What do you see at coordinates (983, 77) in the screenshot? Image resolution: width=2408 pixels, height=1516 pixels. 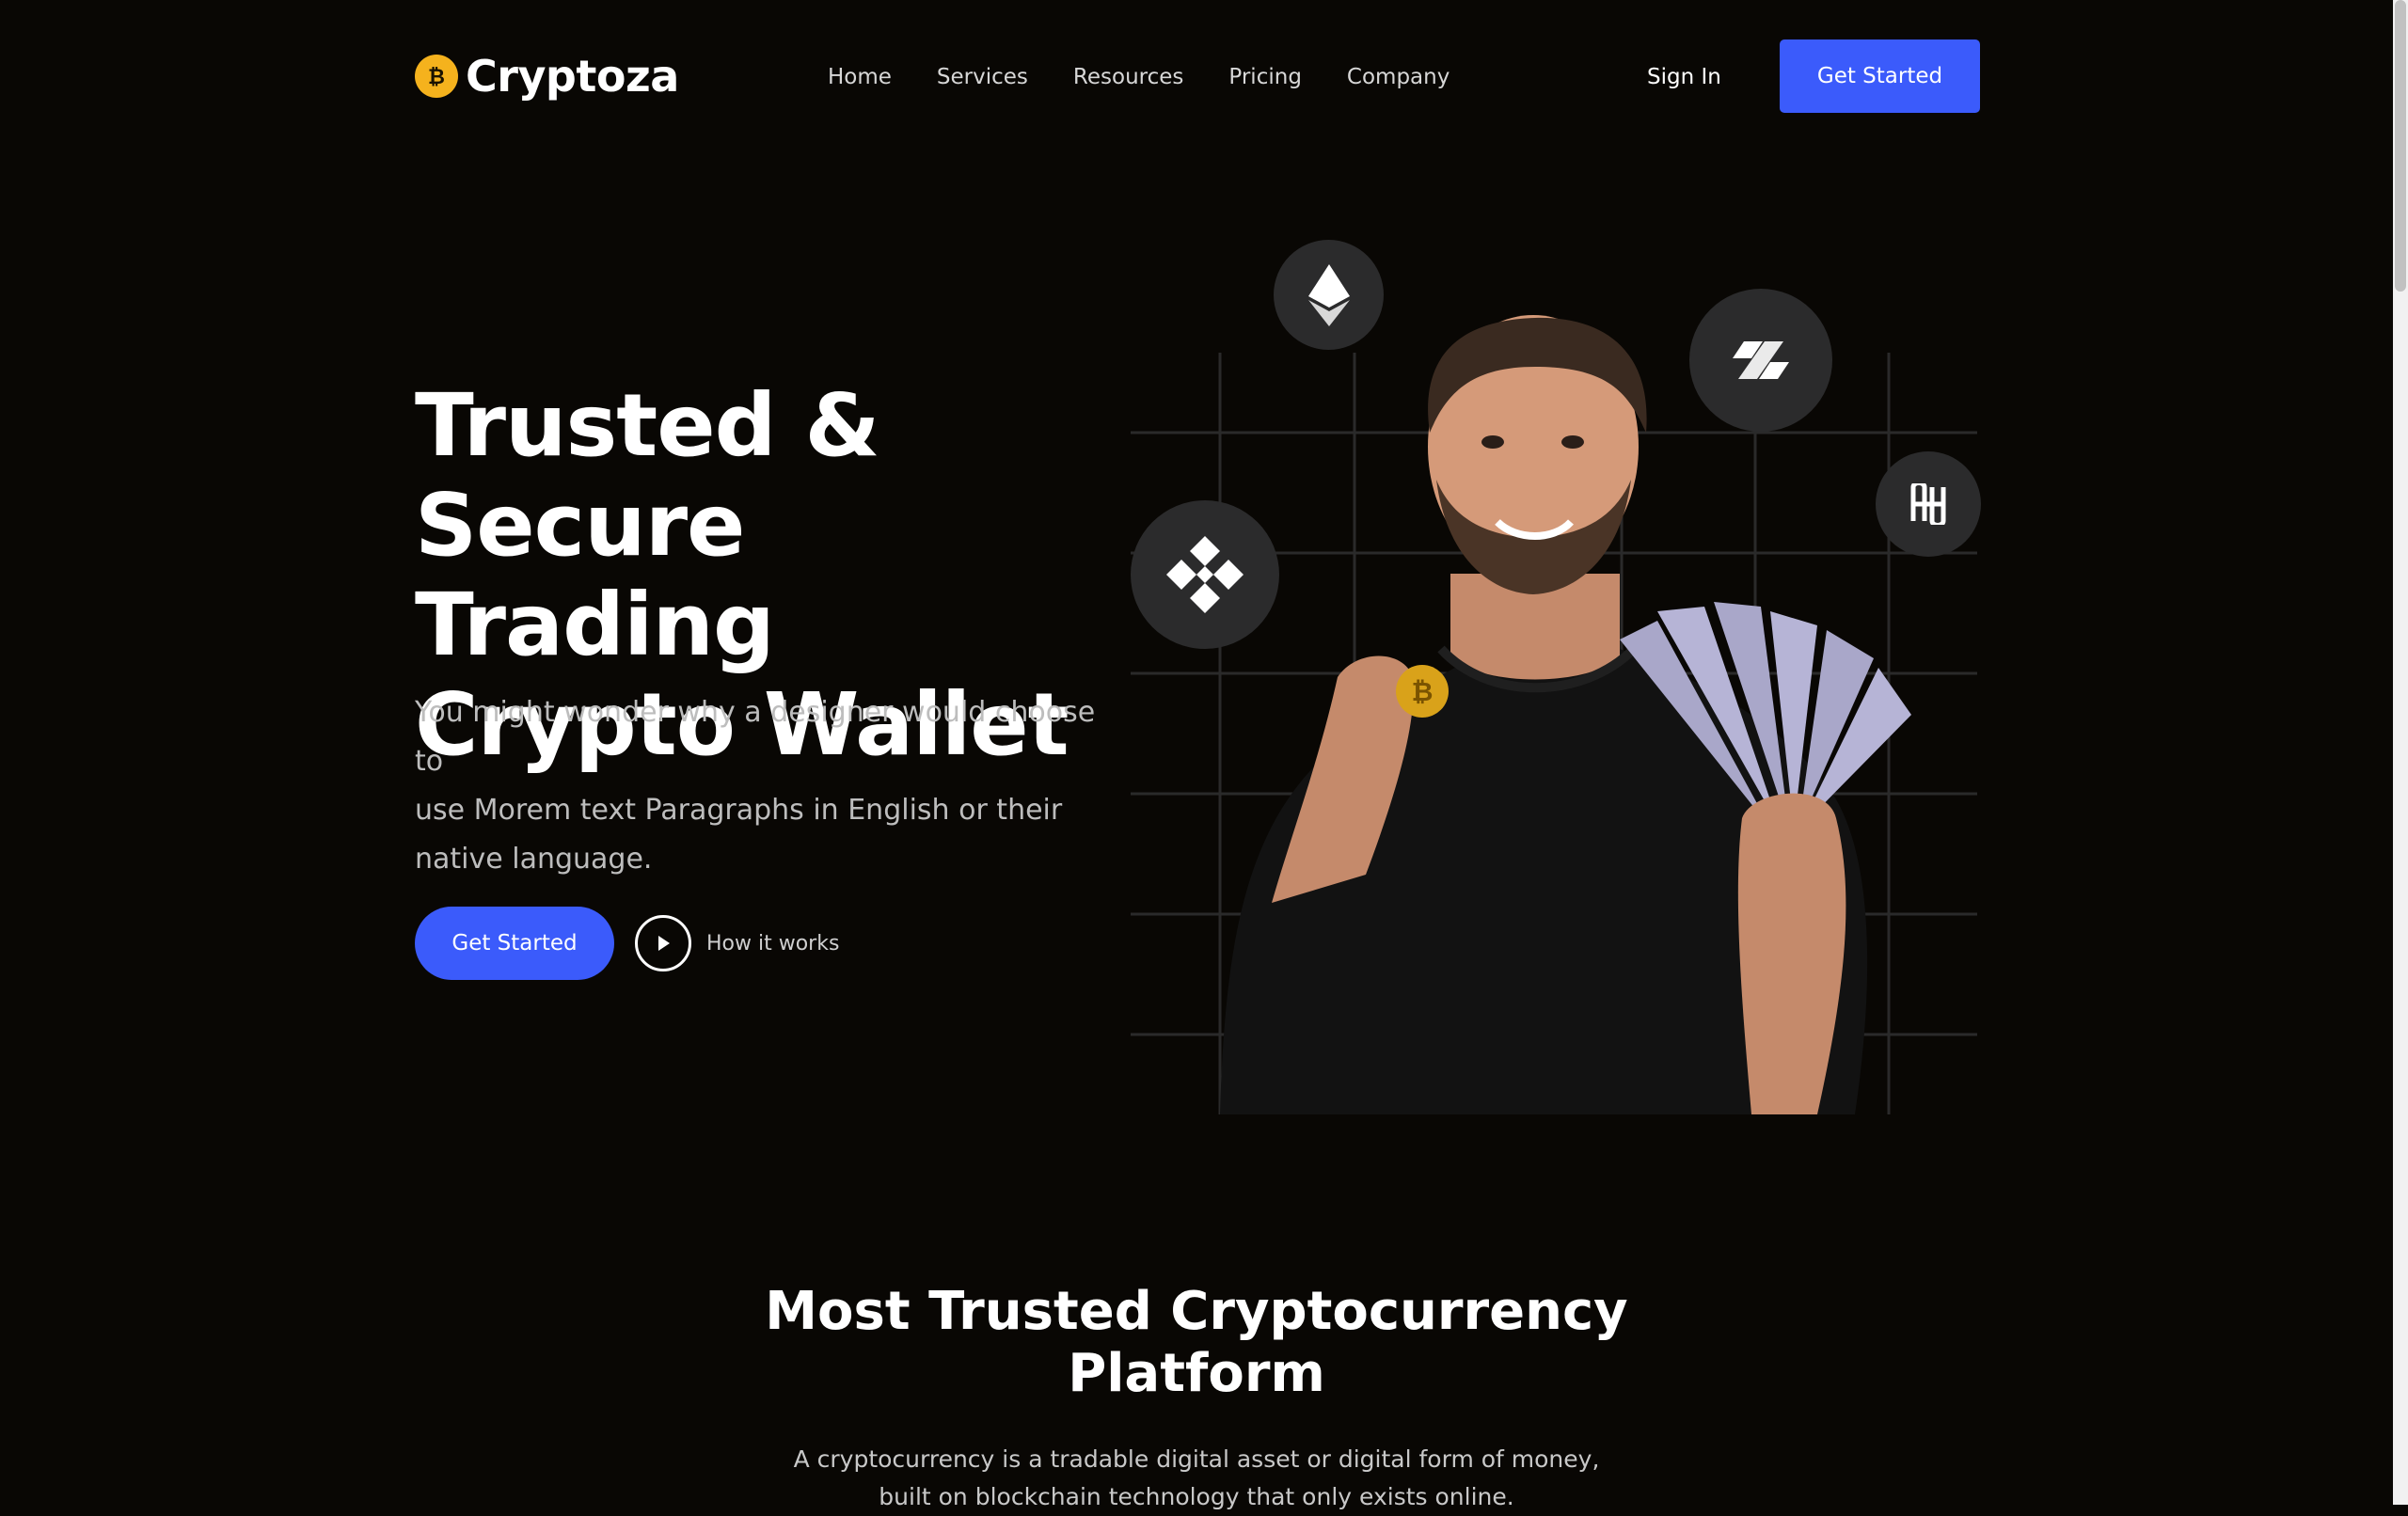 I see `nav-item-services: Services` at bounding box center [983, 77].